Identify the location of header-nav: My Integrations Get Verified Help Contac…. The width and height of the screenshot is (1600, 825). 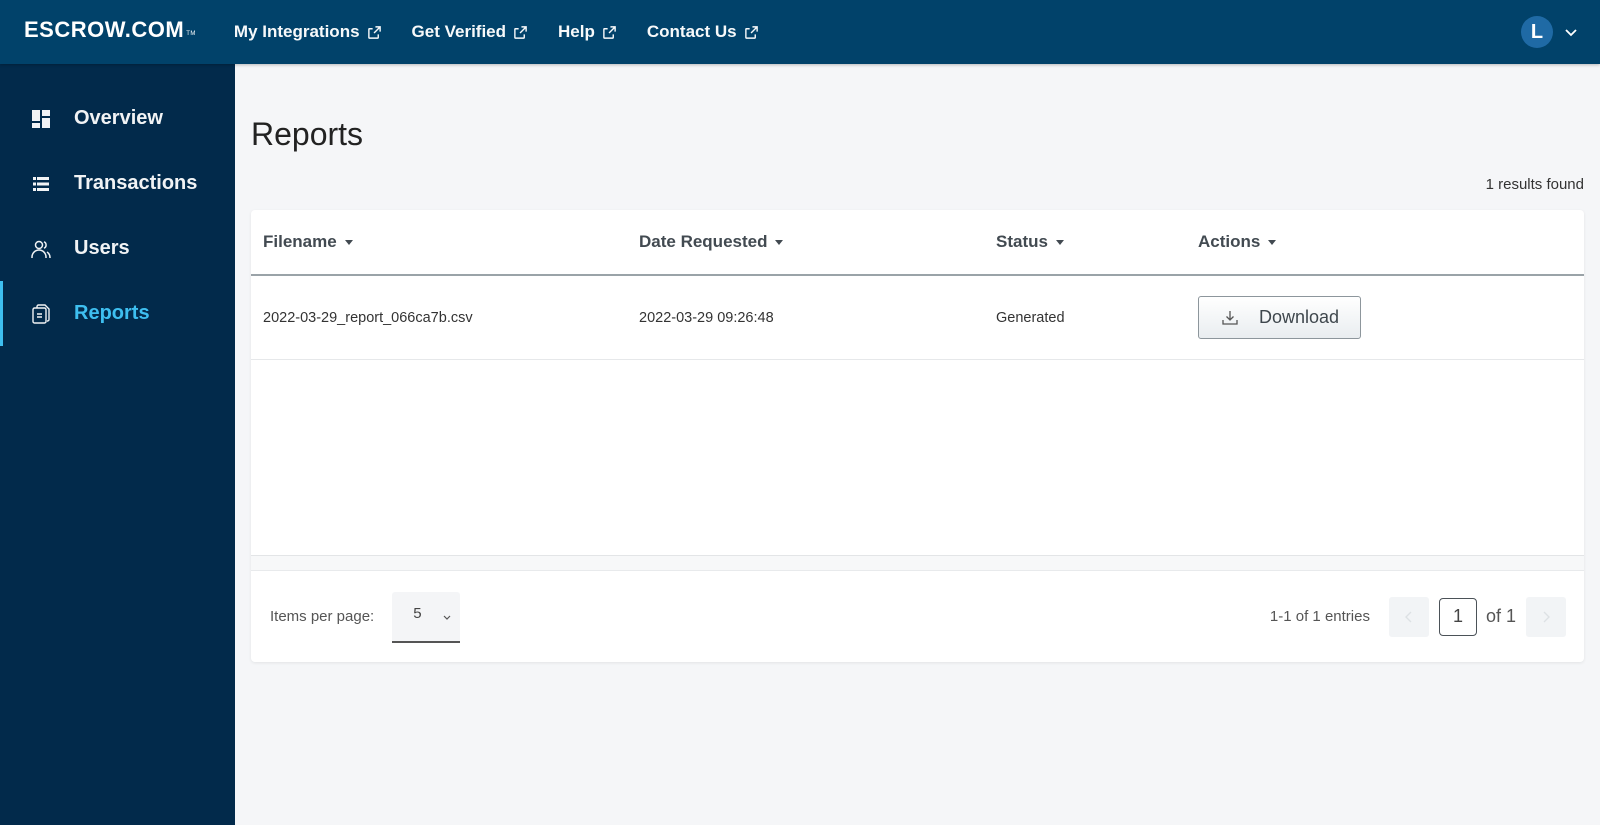
(511, 32).